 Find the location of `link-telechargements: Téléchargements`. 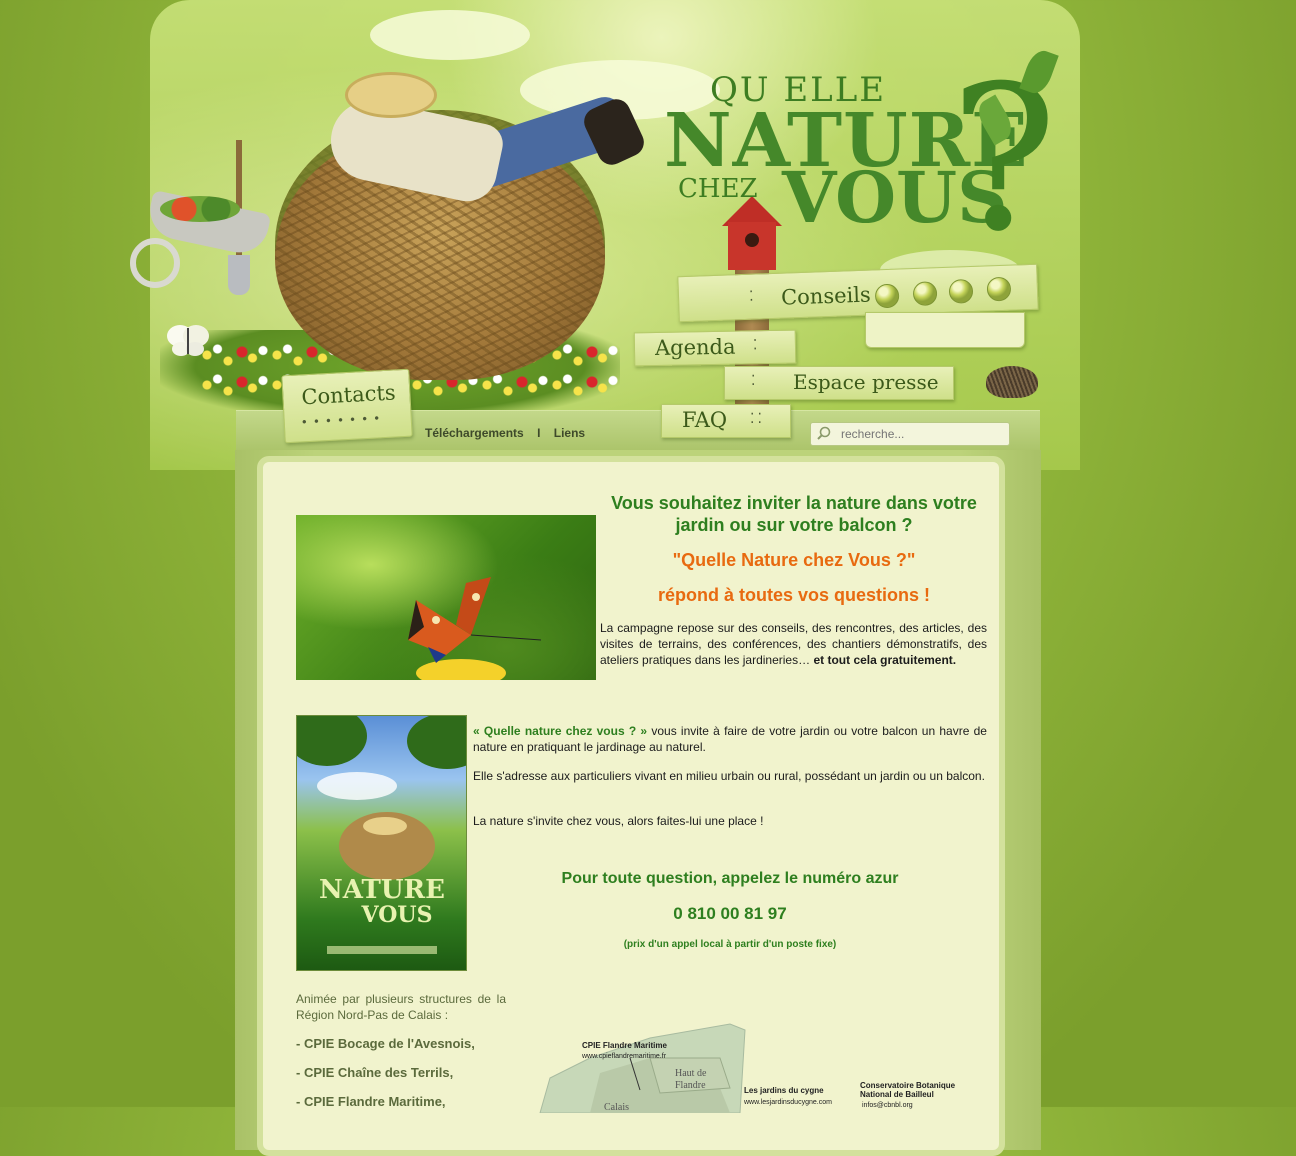

link-telechargements: Téléchargements is located at coordinates (474, 433).